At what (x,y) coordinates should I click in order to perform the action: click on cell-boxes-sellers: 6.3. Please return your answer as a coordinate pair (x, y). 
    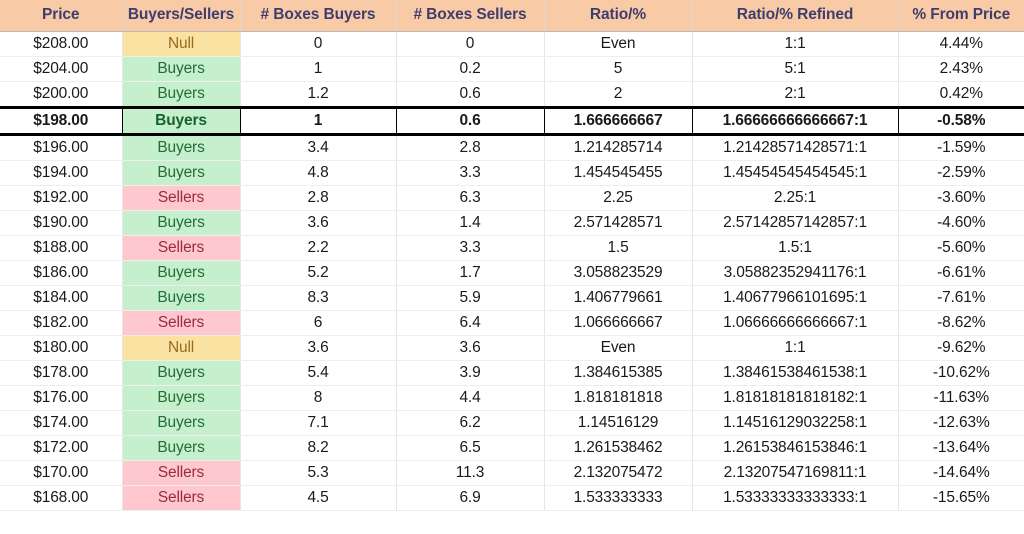
    Looking at the image, I should click on (470, 198).